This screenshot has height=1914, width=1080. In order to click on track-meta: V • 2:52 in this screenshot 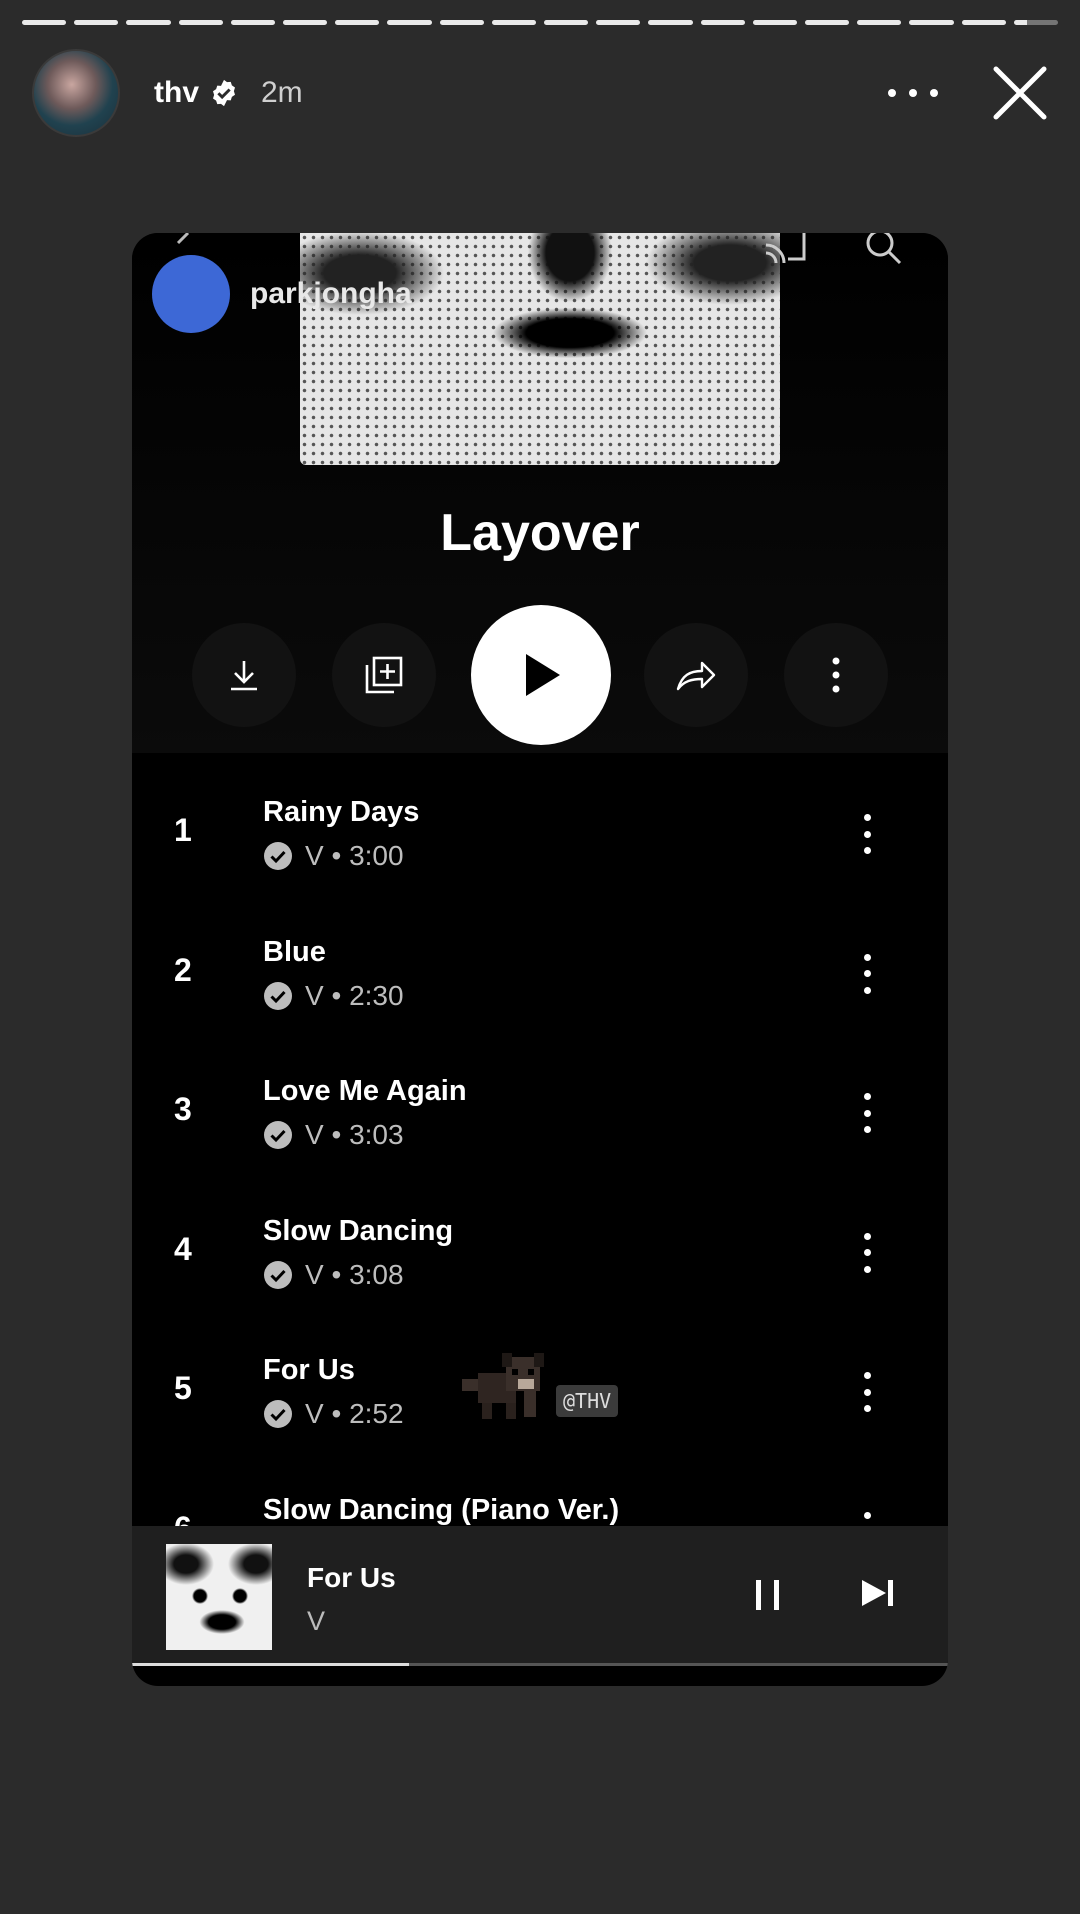, I will do `click(333, 1414)`.